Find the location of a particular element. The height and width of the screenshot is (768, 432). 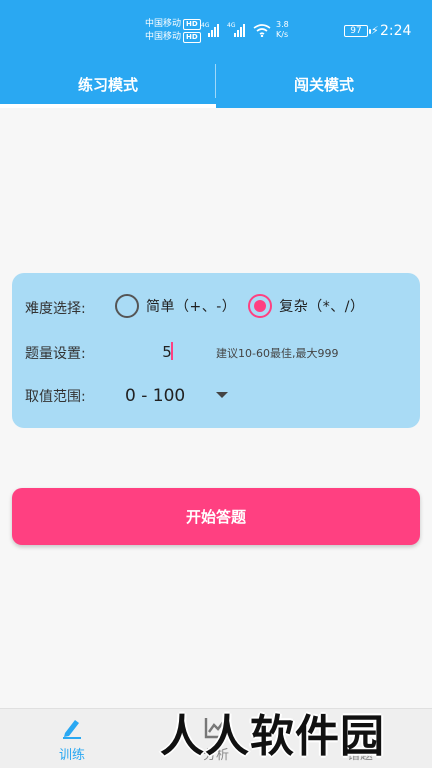

difficulty-radio-group: 简单（+、-） 复杂（*、/） is located at coordinates (246, 306).